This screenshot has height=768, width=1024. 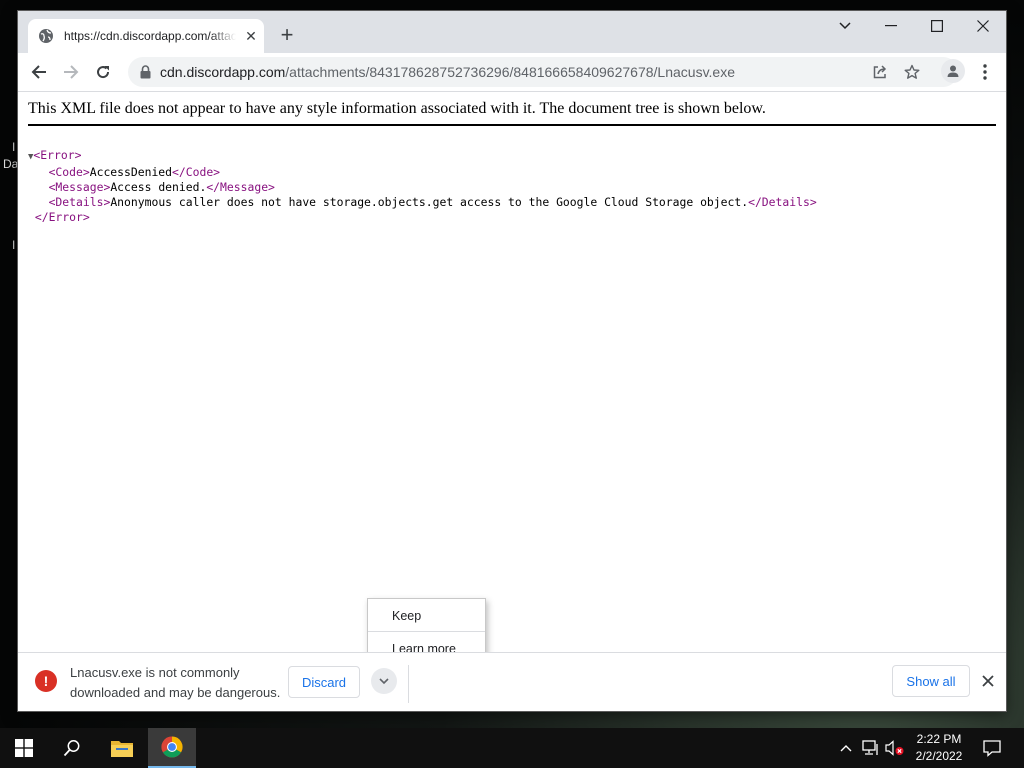 What do you see at coordinates (103, 72) in the screenshot?
I see `reload-button` at bounding box center [103, 72].